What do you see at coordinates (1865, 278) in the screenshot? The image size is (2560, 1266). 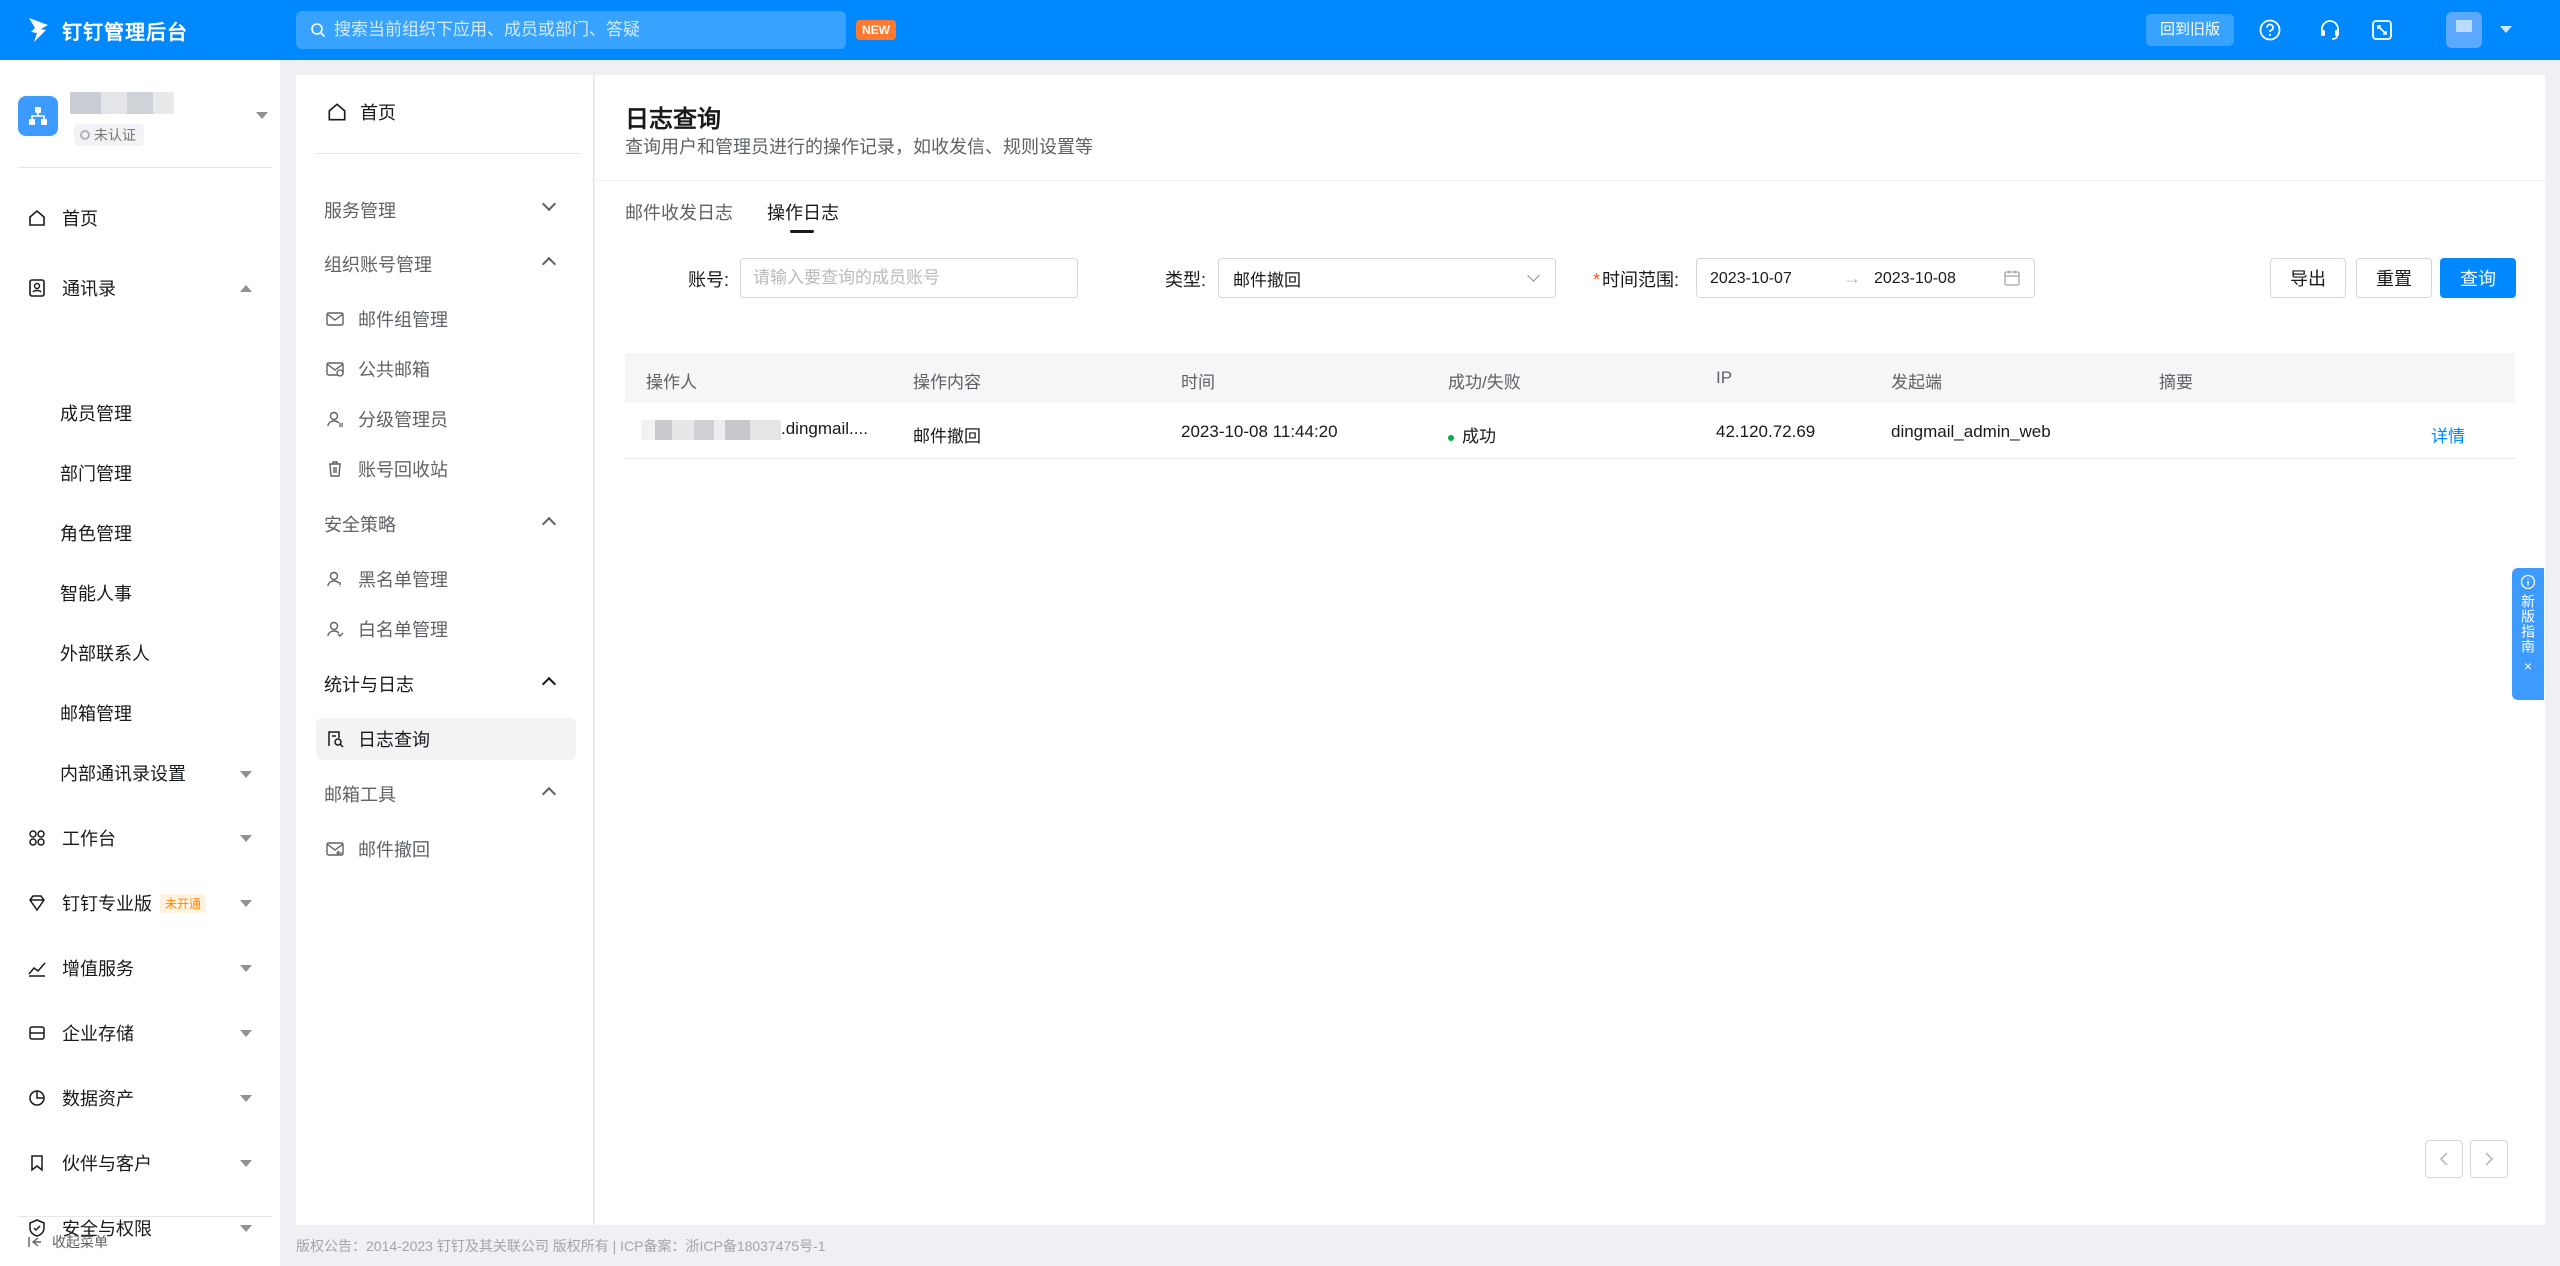 I see `date-range-picker: 2023-10-07 → 2023-10-08` at bounding box center [1865, 278].